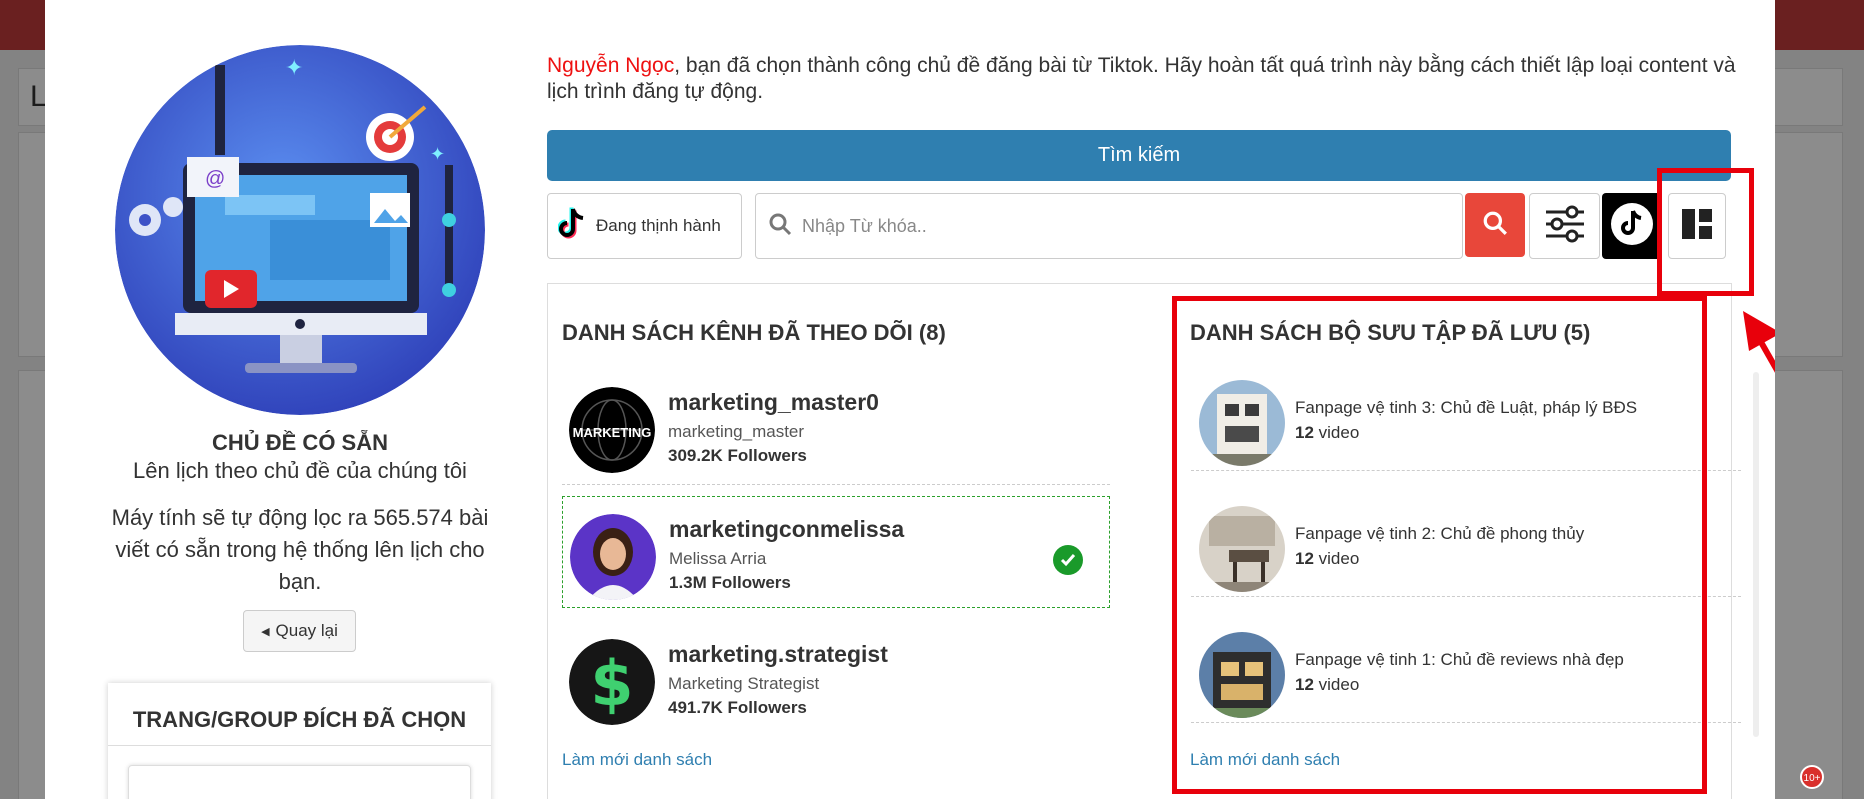 Image resolution: width=1864 pixels, height=799 pixels. I want to click on channel-avatar: MARKETING, so click(612, 430).